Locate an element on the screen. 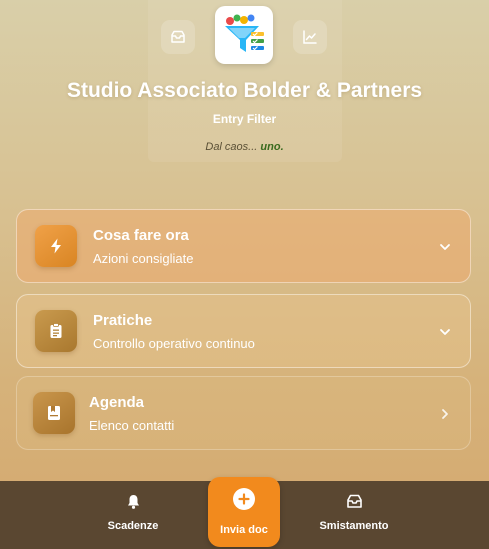  lightning-icon is located at coordinates (56, 246).